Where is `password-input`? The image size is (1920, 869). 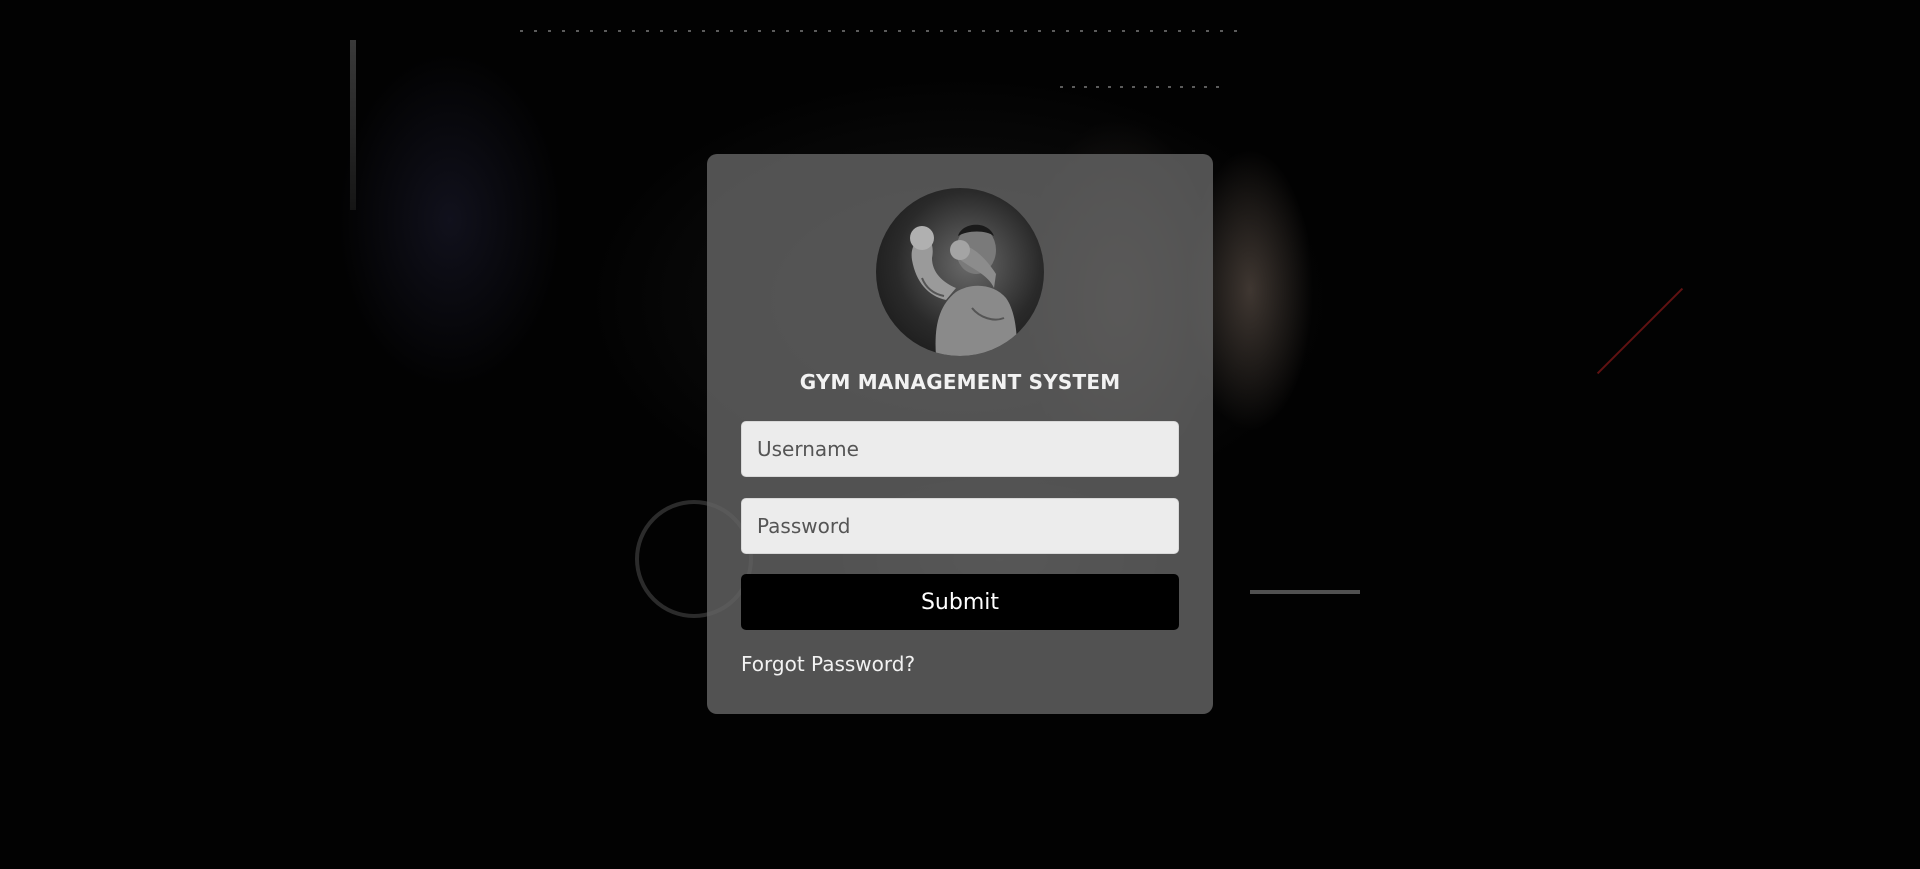 password-input is located at coordinates (960, 526).